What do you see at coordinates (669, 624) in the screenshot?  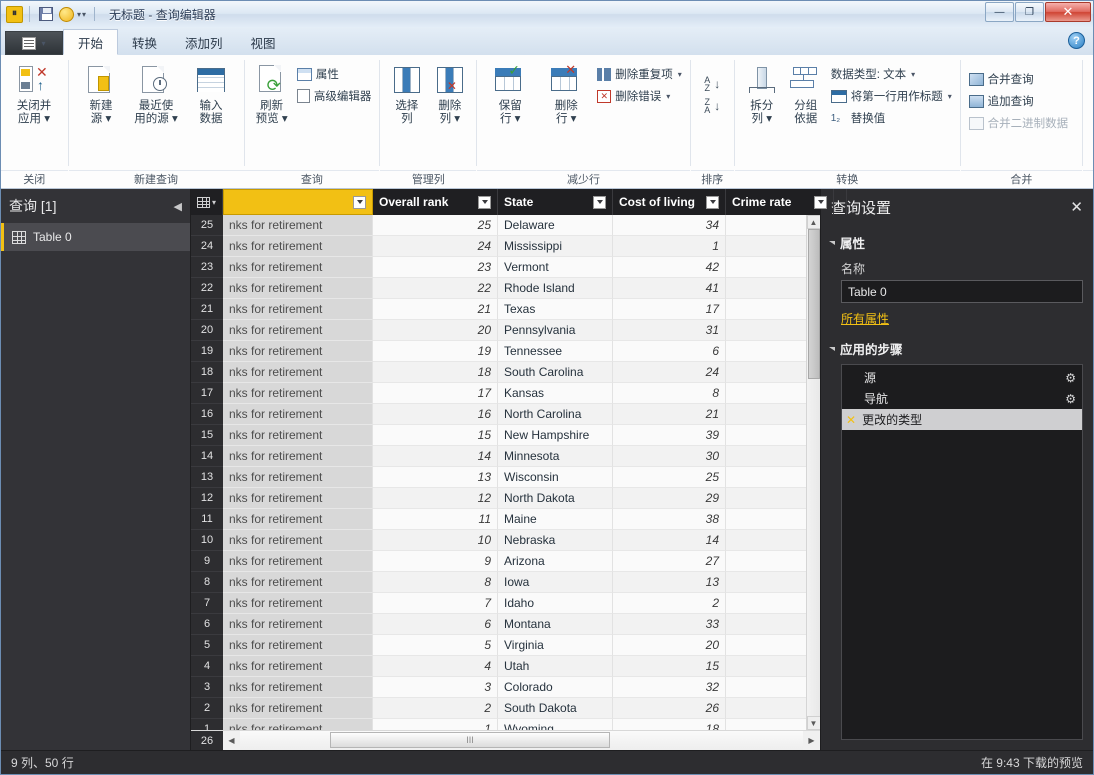 I see `cell-cost-of-living: 33` at bounding box center [669, 624].